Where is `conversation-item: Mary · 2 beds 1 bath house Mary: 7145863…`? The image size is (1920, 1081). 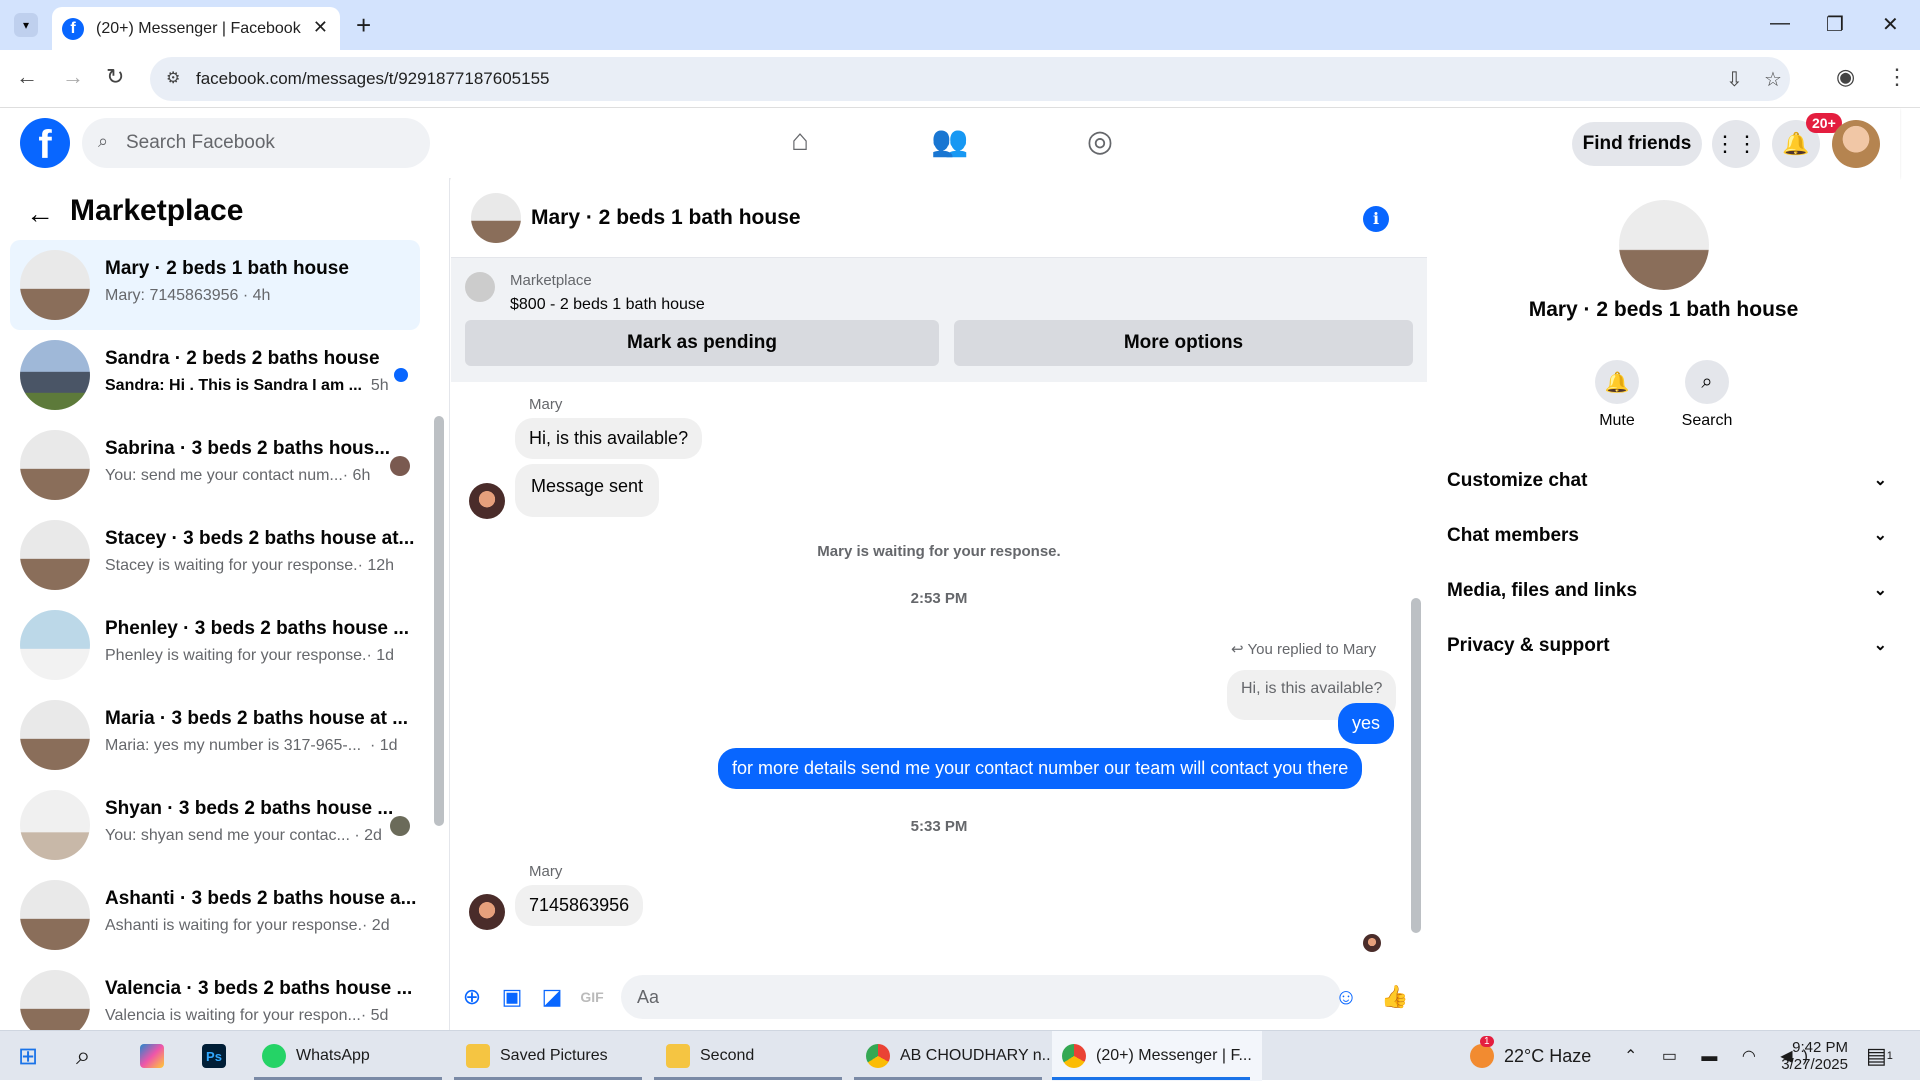 conversation-item: Mary · 2 beds 1 bath house Mary: 7145863… is located at coordinates (215, 285).